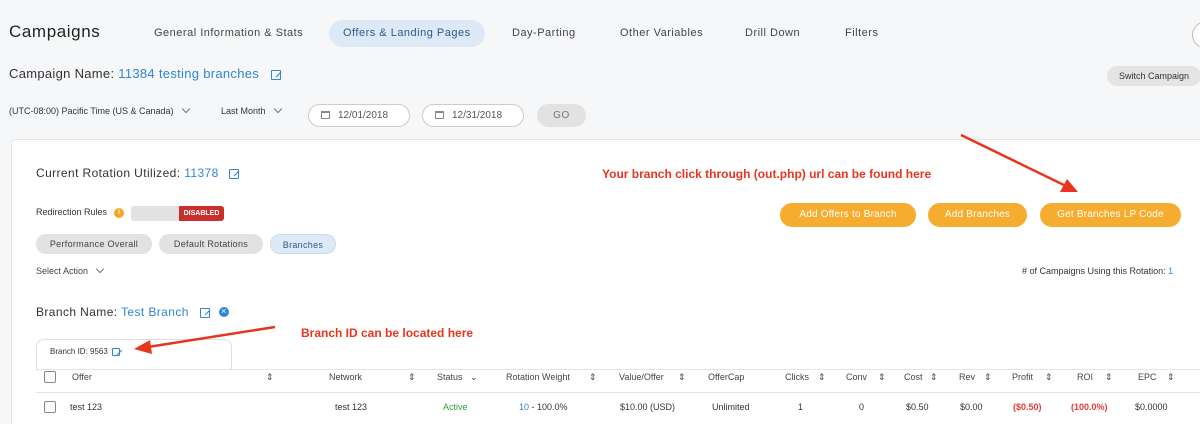 The height and width of the screenshot is (424, 1200). I want to click on cell-conv: 0, so click(862, 407).